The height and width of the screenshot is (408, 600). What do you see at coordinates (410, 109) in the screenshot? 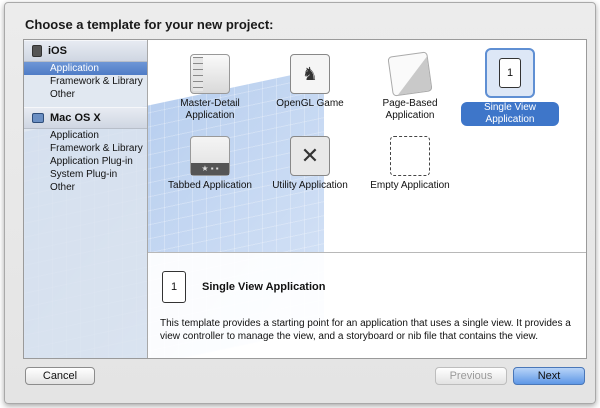
I see `template-label: Page-Based Application` at bounding box center [410, 109].